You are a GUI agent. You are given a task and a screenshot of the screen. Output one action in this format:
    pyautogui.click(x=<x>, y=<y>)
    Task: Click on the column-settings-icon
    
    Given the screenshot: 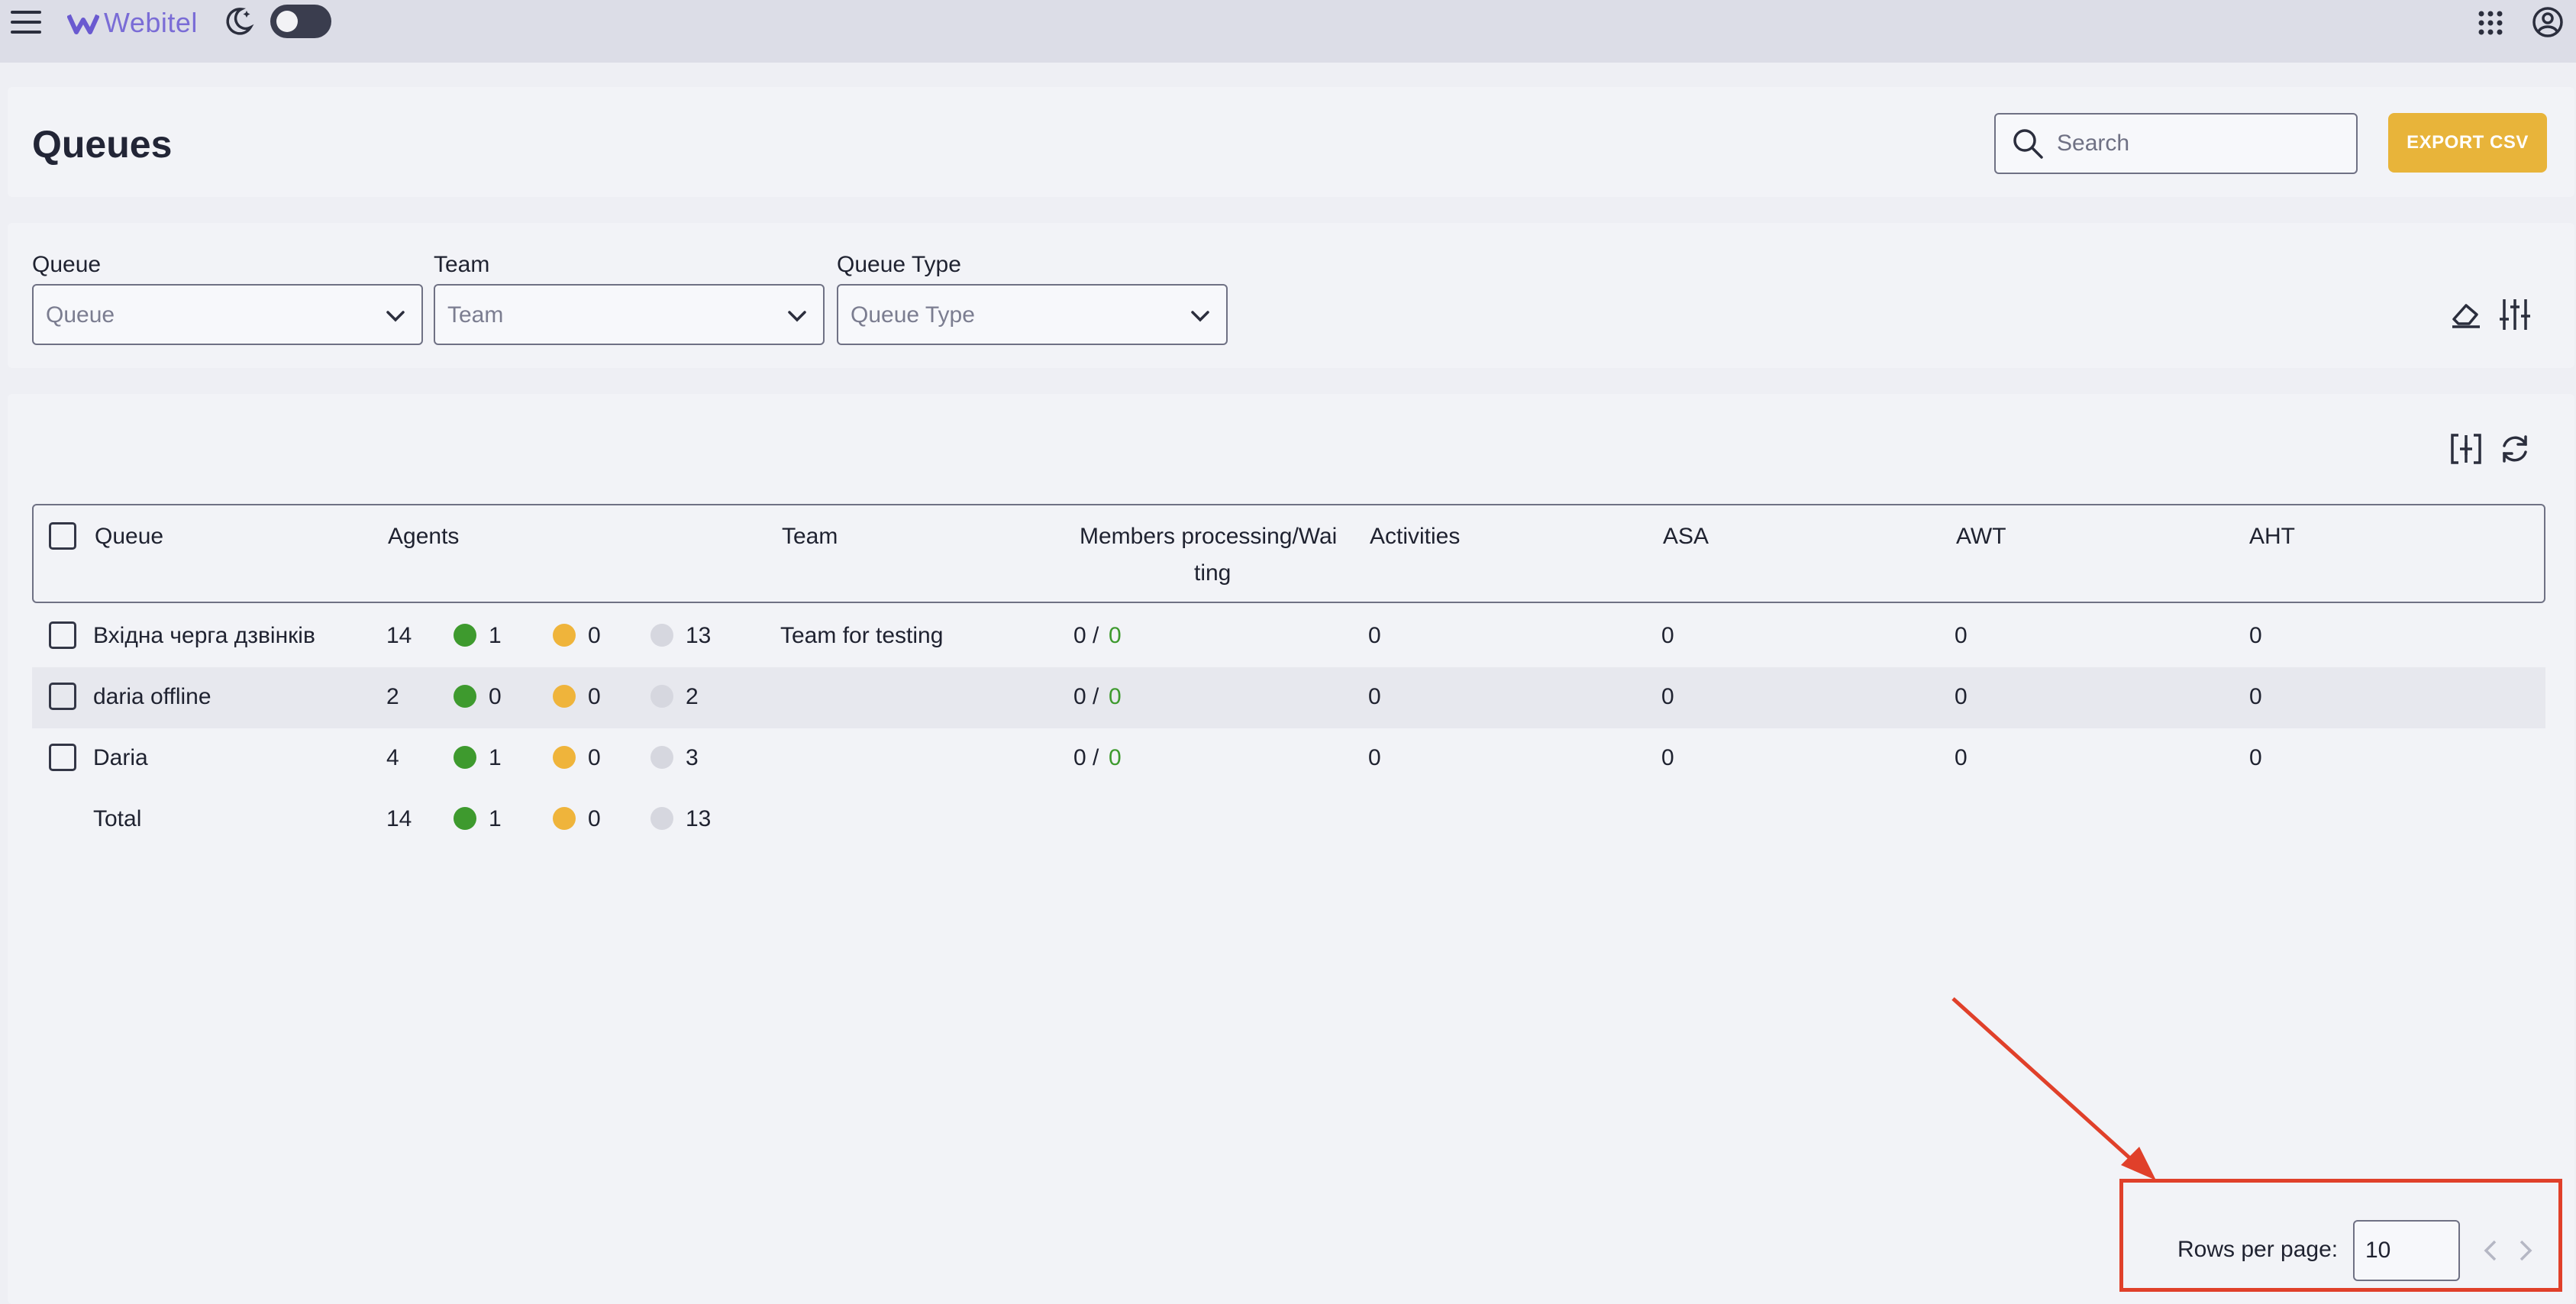 What is the action you would take?
    pyautogui.click(x=2466, y=449)
    